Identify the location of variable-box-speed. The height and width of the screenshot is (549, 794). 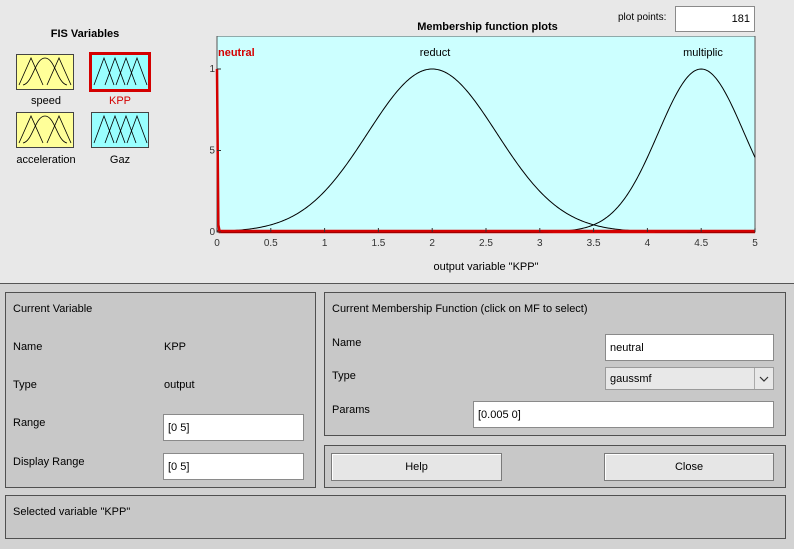
(45, 72).